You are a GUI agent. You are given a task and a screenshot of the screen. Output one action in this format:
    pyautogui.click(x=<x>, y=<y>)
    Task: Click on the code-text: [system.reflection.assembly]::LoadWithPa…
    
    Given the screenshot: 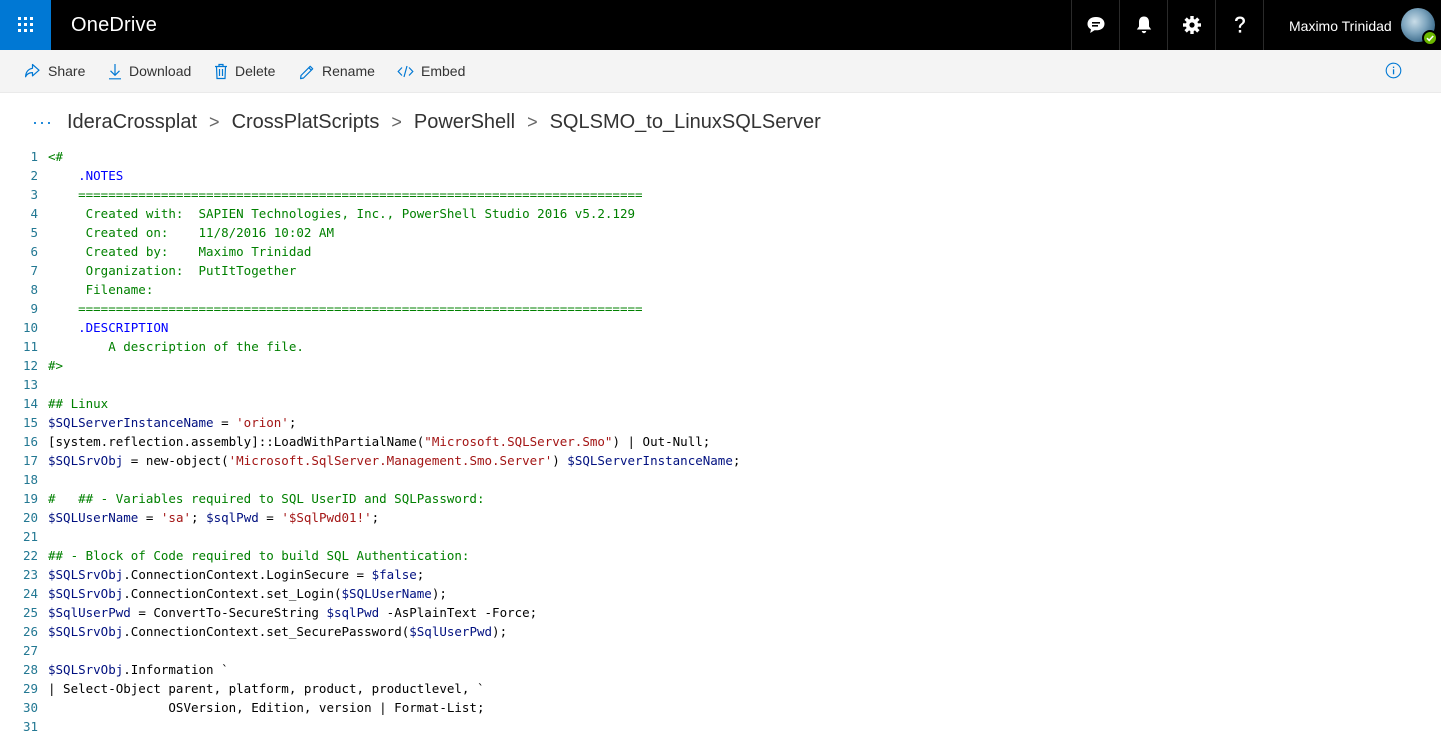 What is the action you would take?
    pyautogui.click(x=379, y=441)
    